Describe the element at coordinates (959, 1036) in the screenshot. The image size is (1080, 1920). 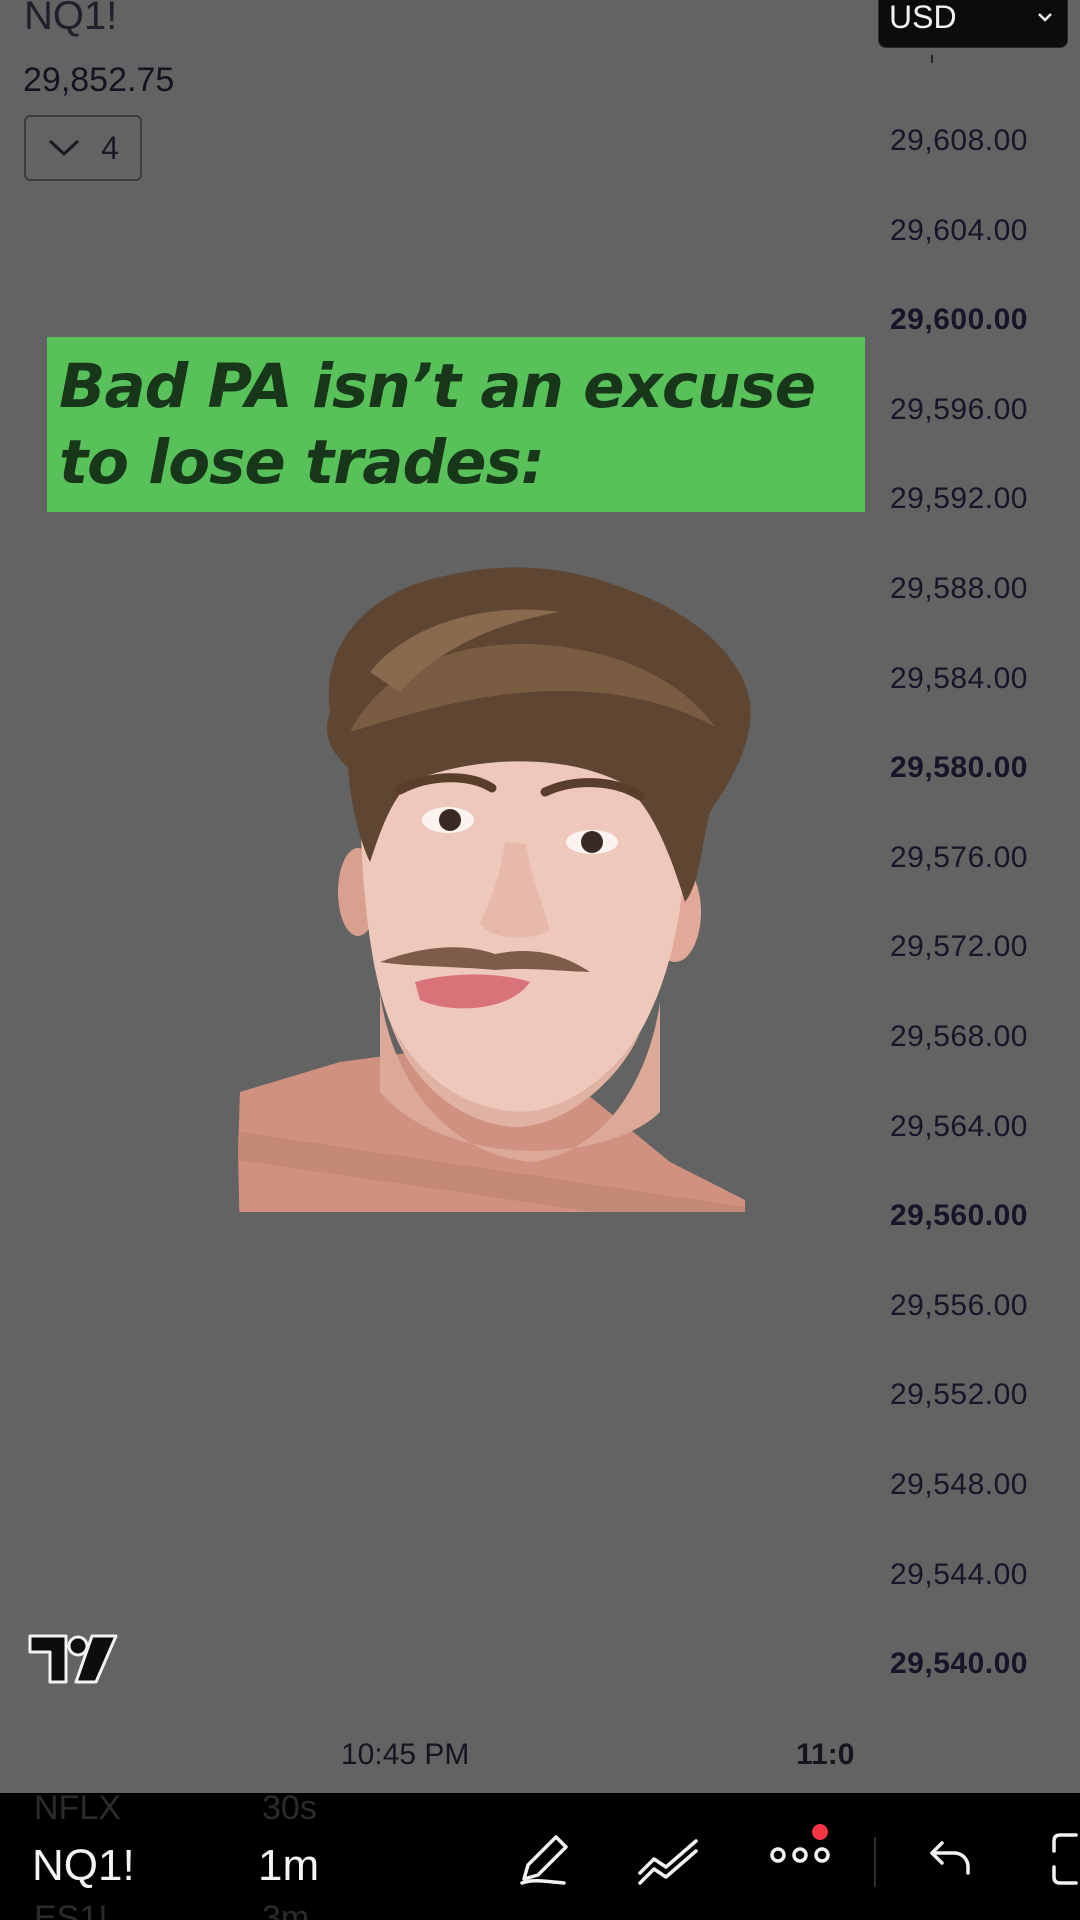
I see `price-tick-label: 29,568.00` at that location.